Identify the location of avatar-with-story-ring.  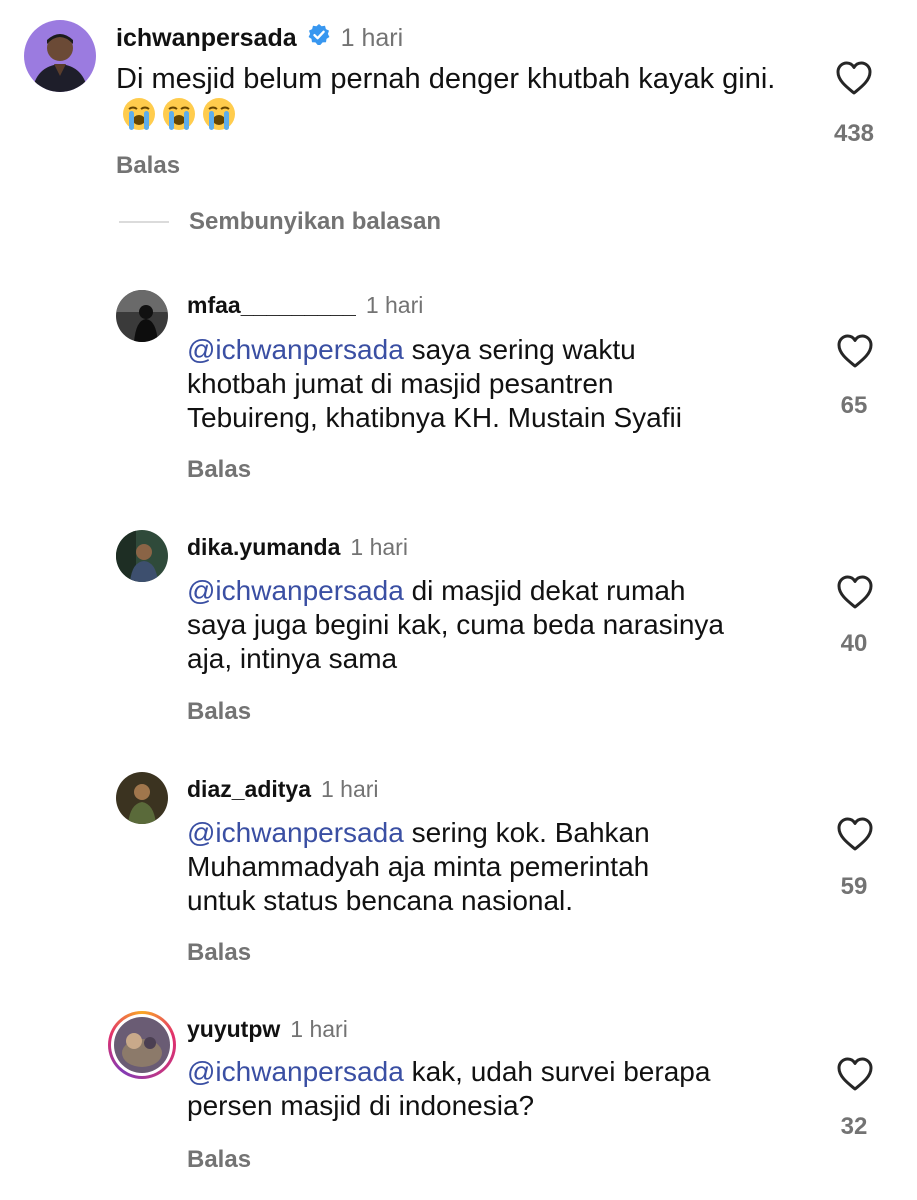
(142, 1045).